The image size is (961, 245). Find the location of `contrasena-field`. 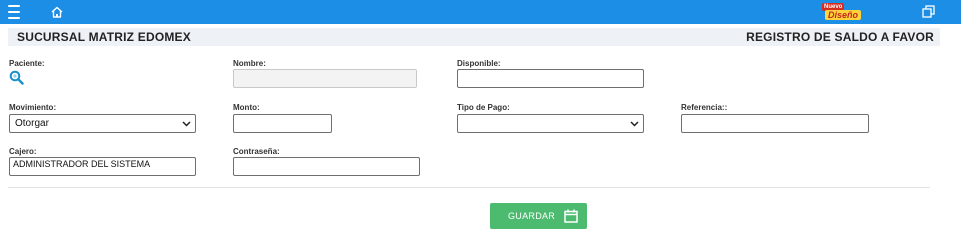

contrasena-field is located at coordinates (326, 166).